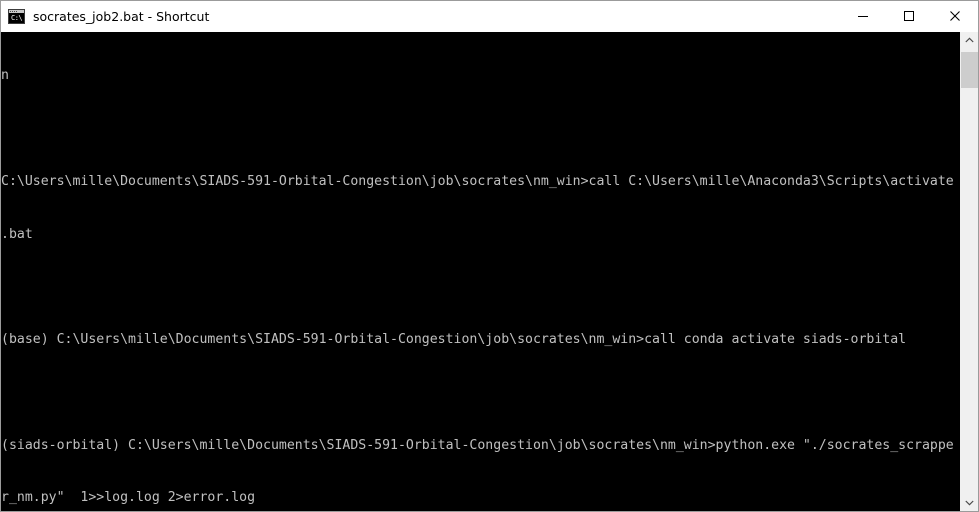 This screenshot has height=512, width=979. I want to click on scroll-down-arrow, so click(969, 502).